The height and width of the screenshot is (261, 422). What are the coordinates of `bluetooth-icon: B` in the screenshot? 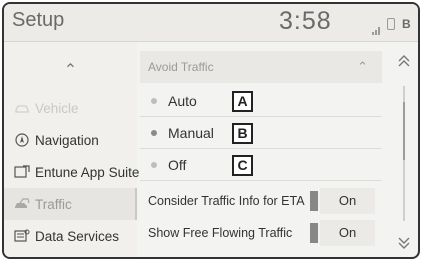 It's located at (406, 24).